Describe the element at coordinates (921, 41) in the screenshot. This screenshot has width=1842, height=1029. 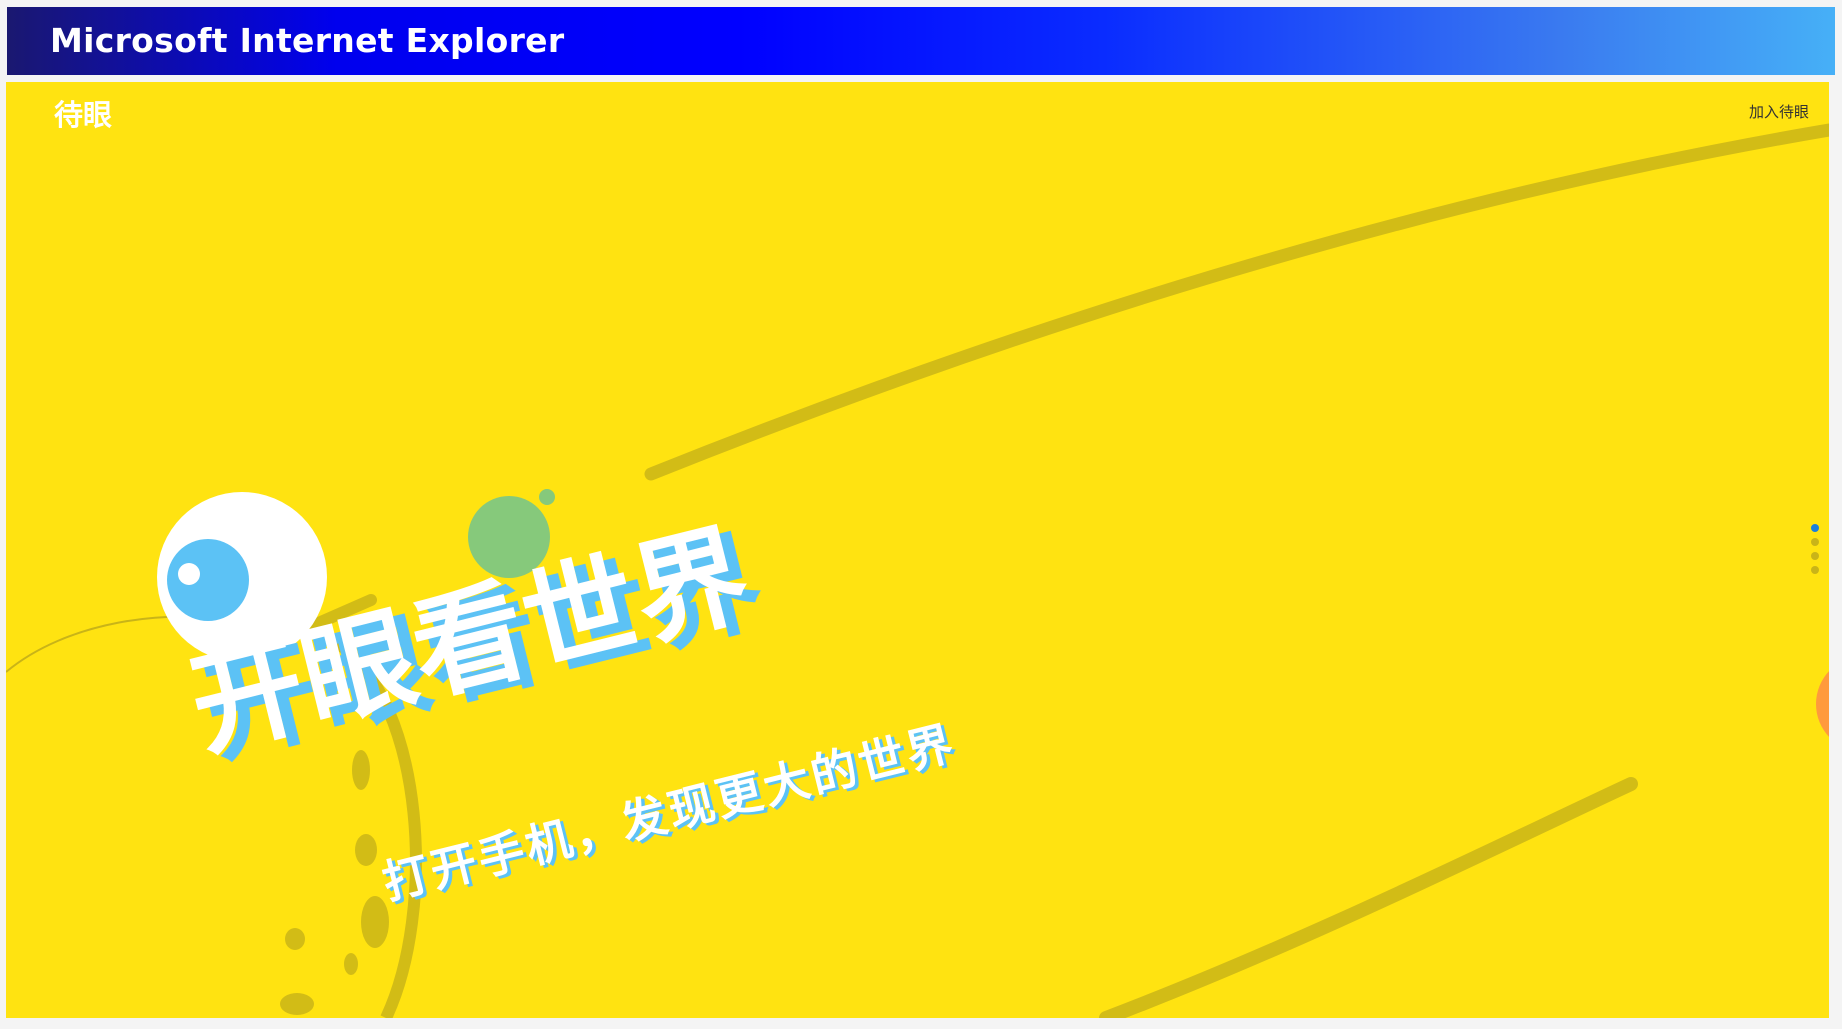
I see `window-title-bar: Microsoft Internet Explorer` at that location.